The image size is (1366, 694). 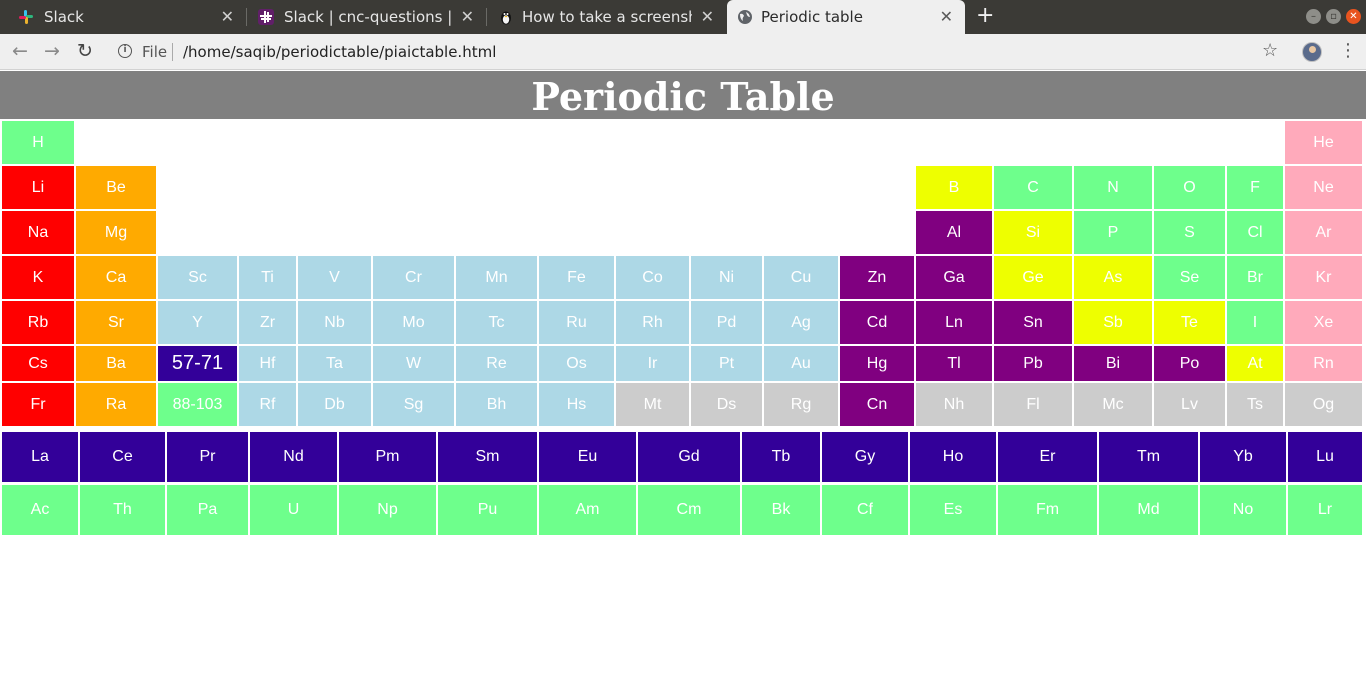 What do you see at coordinates (1189, 232) in the screenshot?
I see `element-cell-s: S` at bounding box center [1189, 232].